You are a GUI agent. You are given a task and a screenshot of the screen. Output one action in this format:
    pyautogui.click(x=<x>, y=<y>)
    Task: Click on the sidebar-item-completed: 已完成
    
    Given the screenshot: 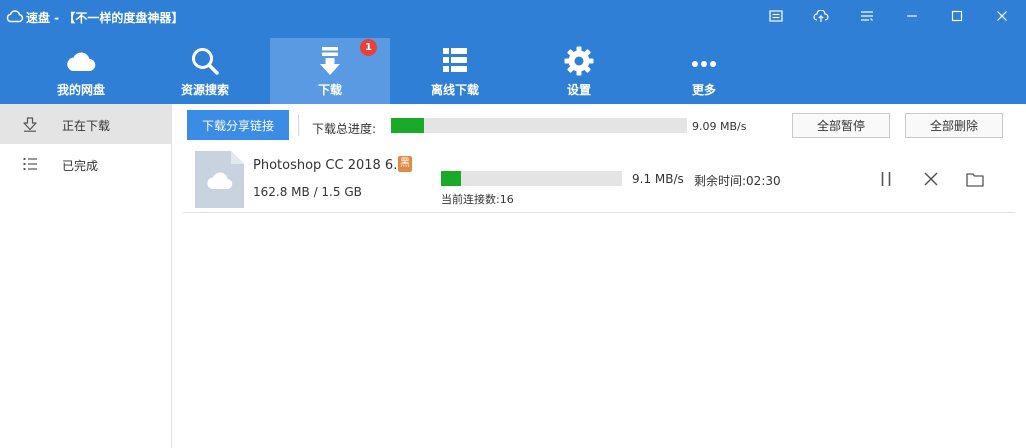 What is the action you would take?
    pyautogui.click(x=85, y=164)
    